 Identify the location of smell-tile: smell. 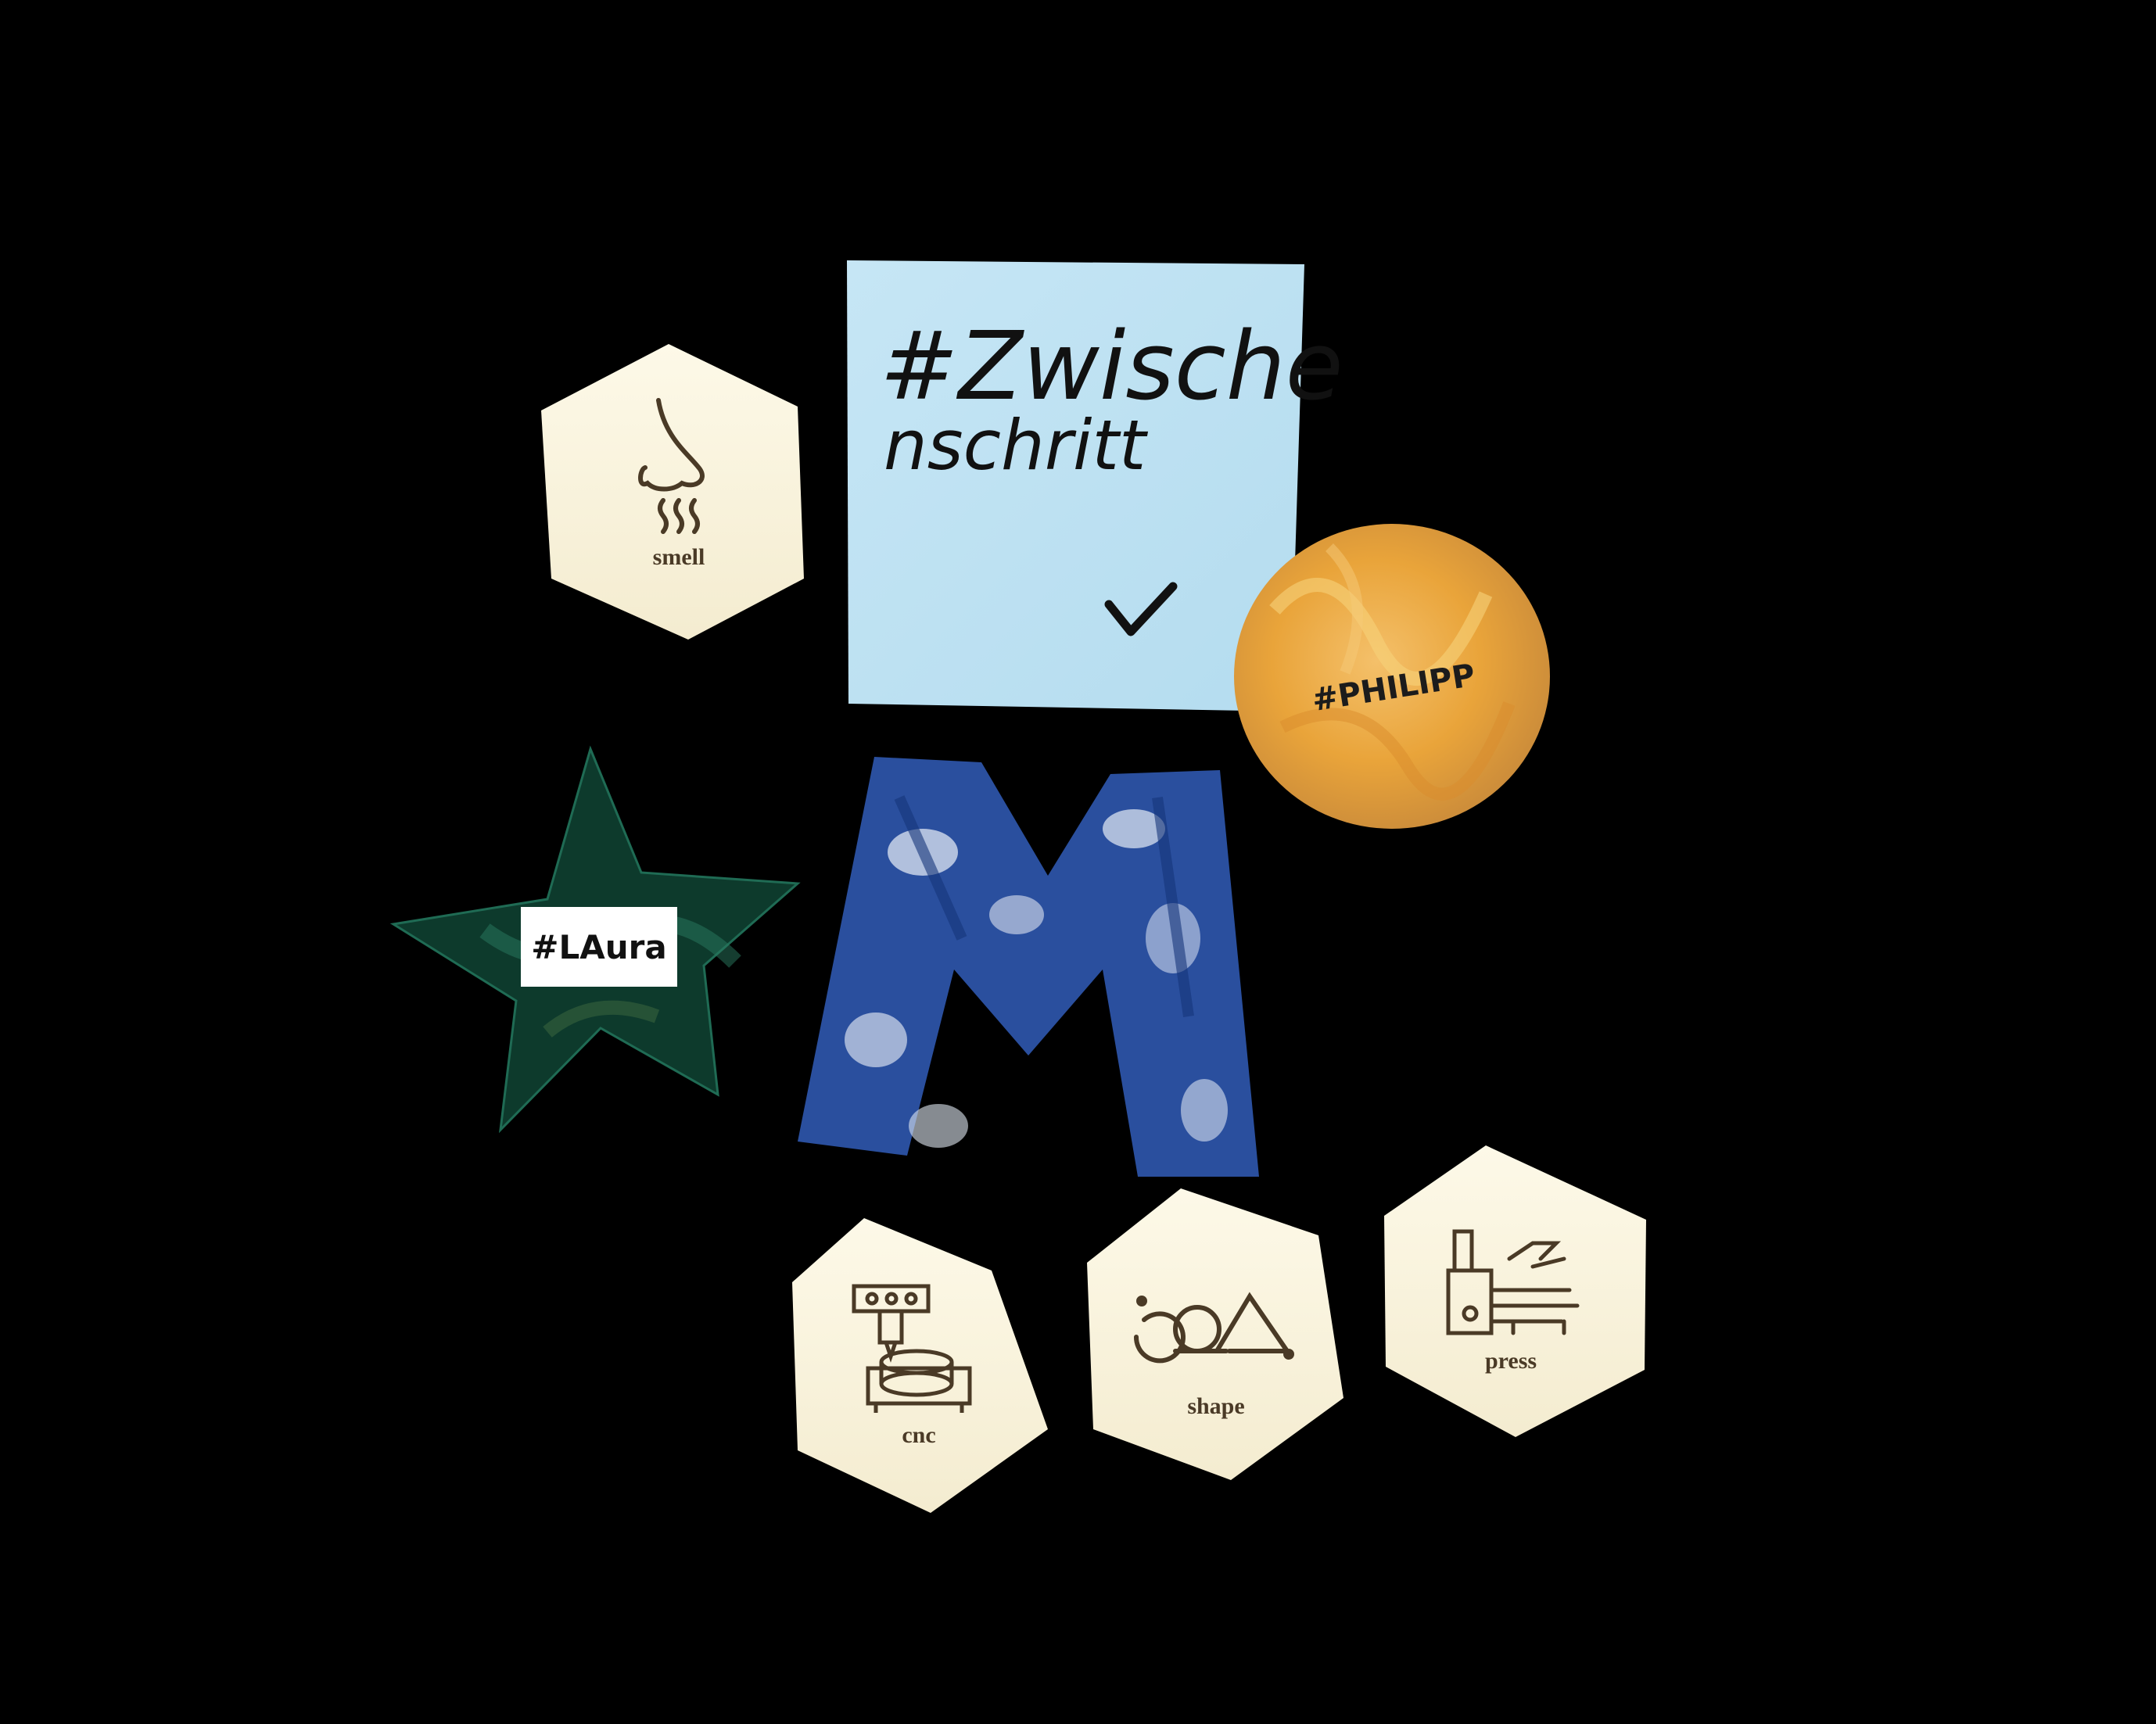
(672, 492).